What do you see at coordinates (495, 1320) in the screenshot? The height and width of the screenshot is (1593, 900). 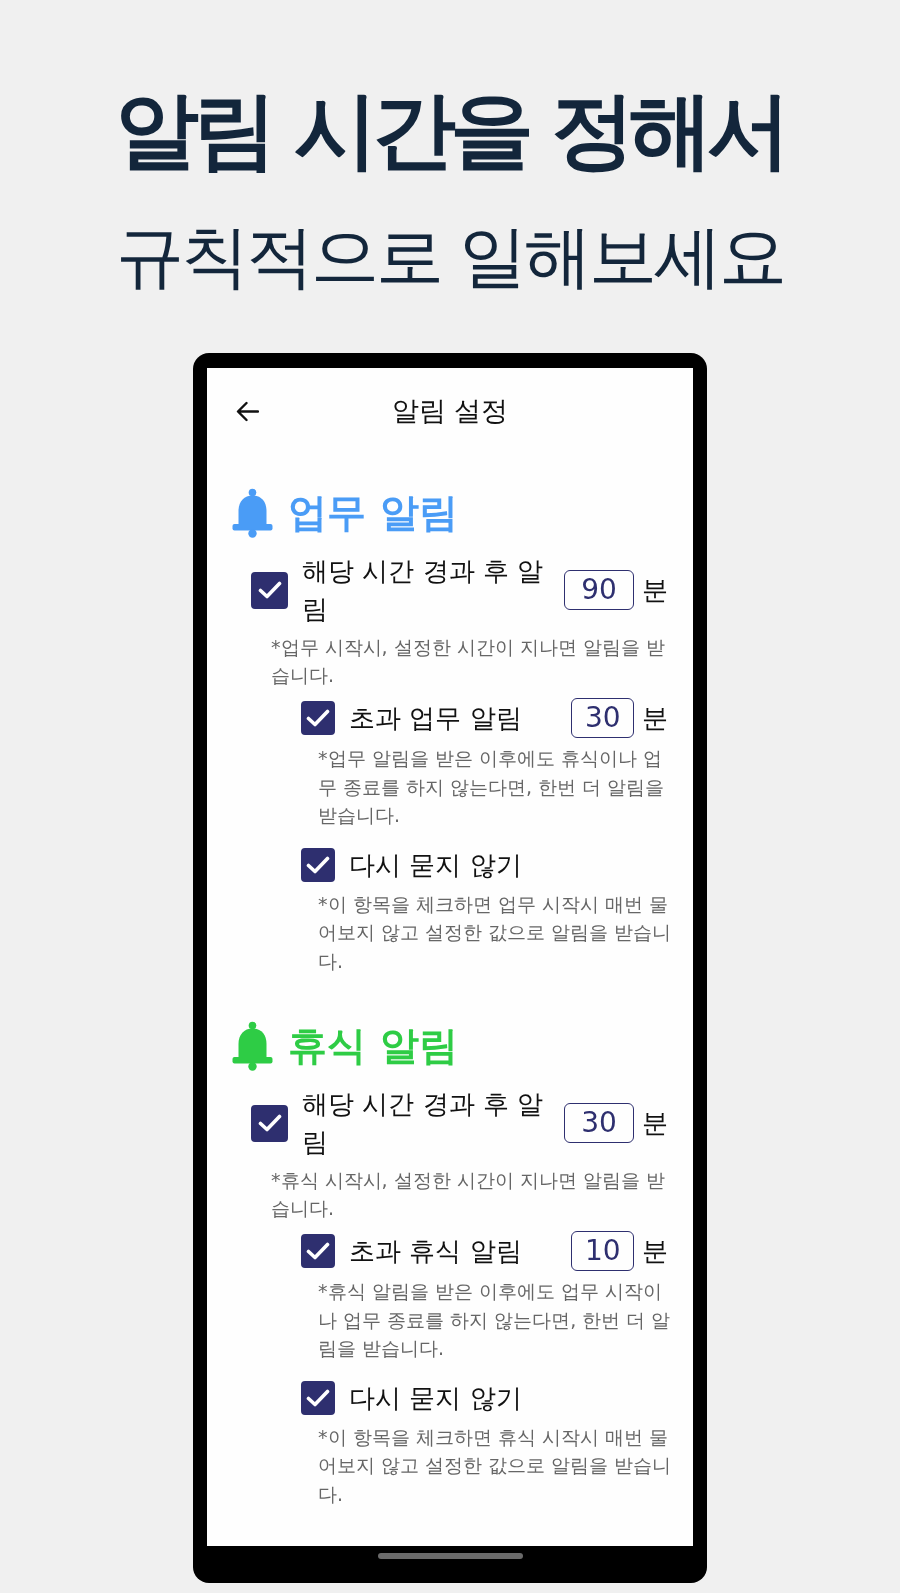 I see `option-description: *휴식 알림을 받은 이후에도 업무 시작이나 업무 종료를 하지 않는다면, 한번 더 알림을 받습니다.` at bounding box center [495, 1320].